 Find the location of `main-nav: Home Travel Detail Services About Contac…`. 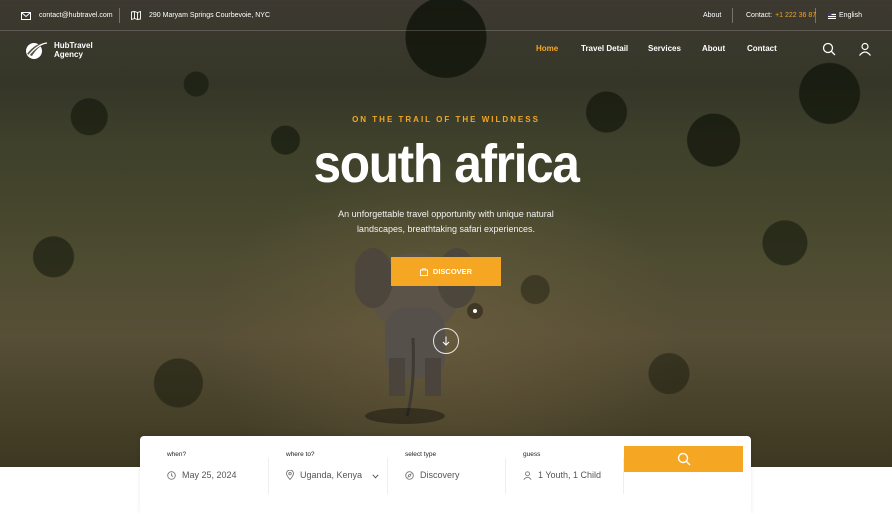

main-nav: Home Travel Detail Services About Contac… is located at coordinates (446, 50).